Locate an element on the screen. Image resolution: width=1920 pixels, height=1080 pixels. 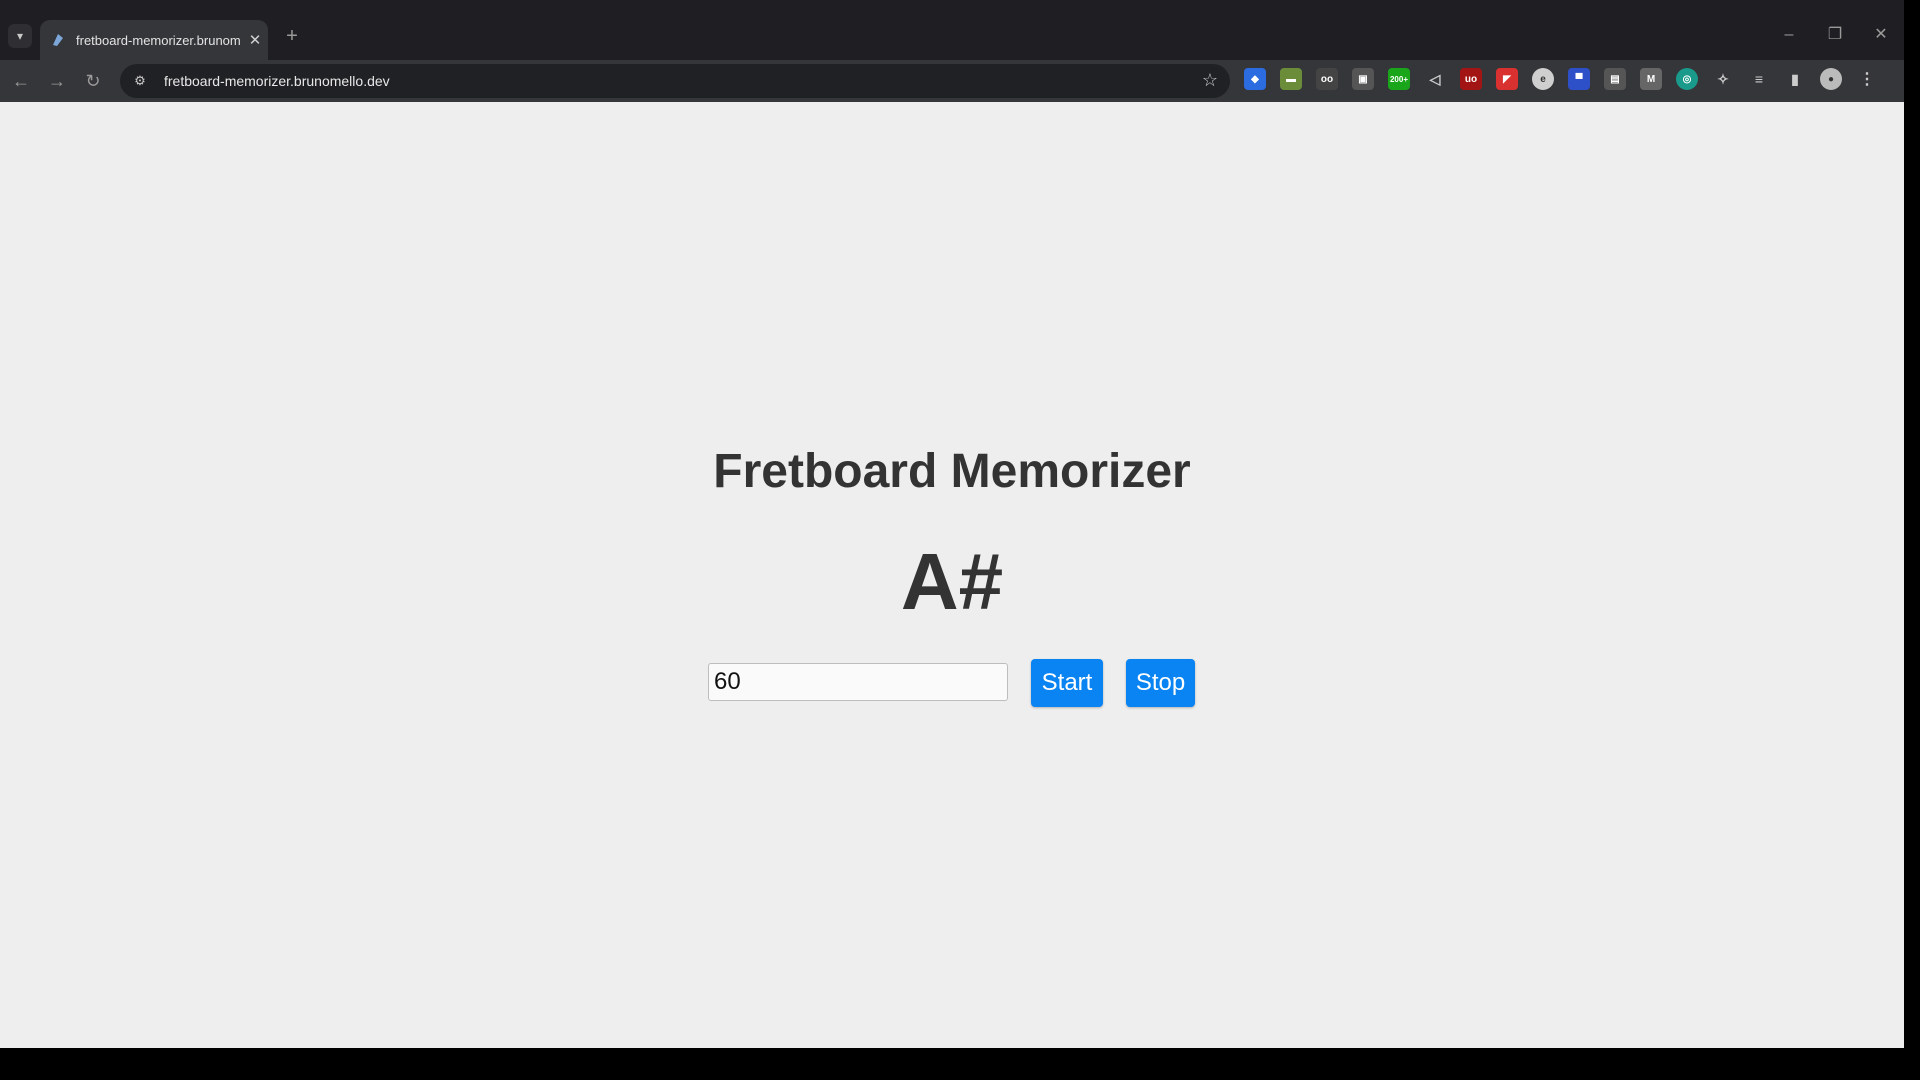
site-info-icon: ⚙ is located at coordinates (140, 81).